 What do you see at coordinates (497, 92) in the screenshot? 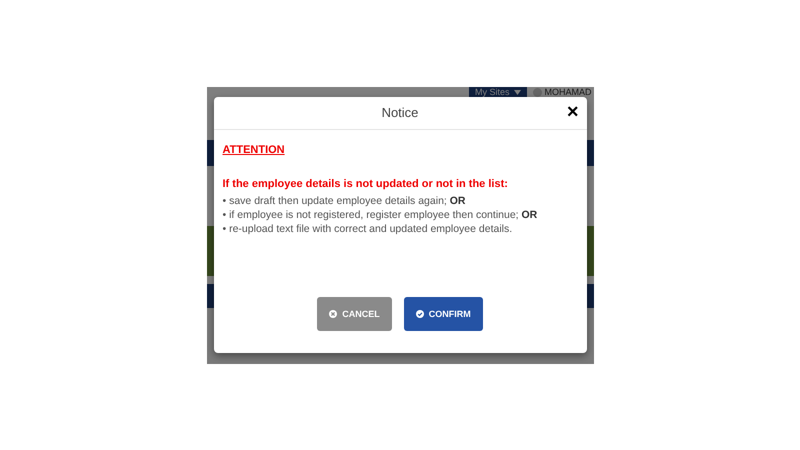
I see `sites-dropdown: My Sites` at bounding box center [497, 92].